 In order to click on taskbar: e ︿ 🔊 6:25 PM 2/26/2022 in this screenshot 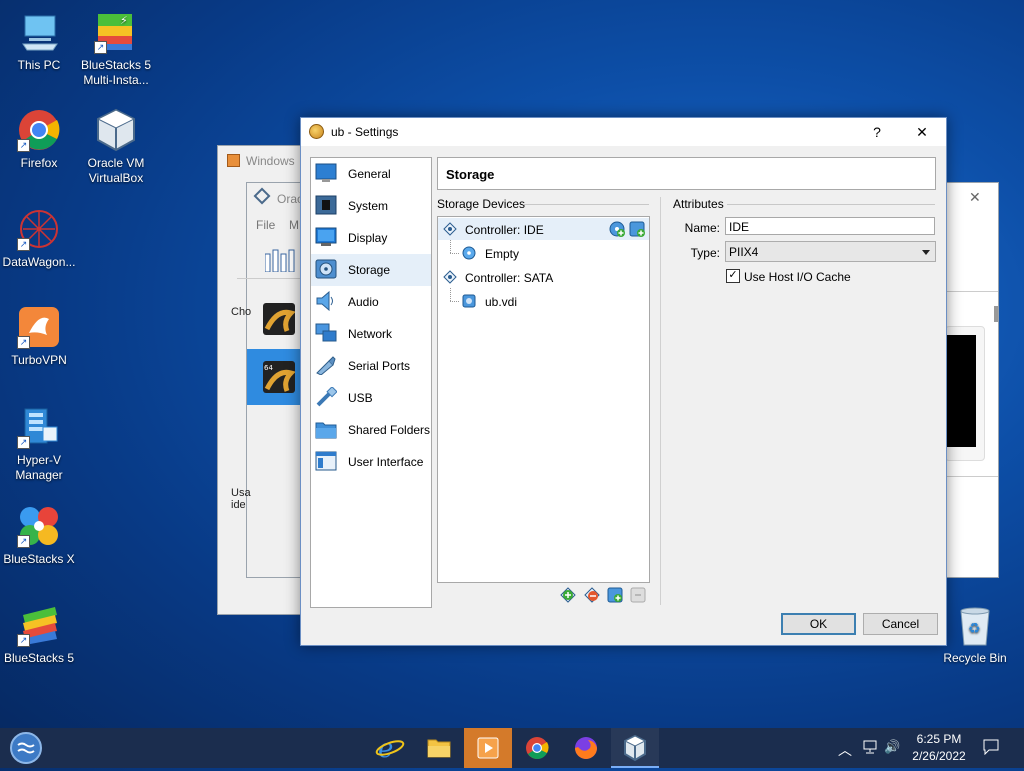, I will do `click(512, 748)`.